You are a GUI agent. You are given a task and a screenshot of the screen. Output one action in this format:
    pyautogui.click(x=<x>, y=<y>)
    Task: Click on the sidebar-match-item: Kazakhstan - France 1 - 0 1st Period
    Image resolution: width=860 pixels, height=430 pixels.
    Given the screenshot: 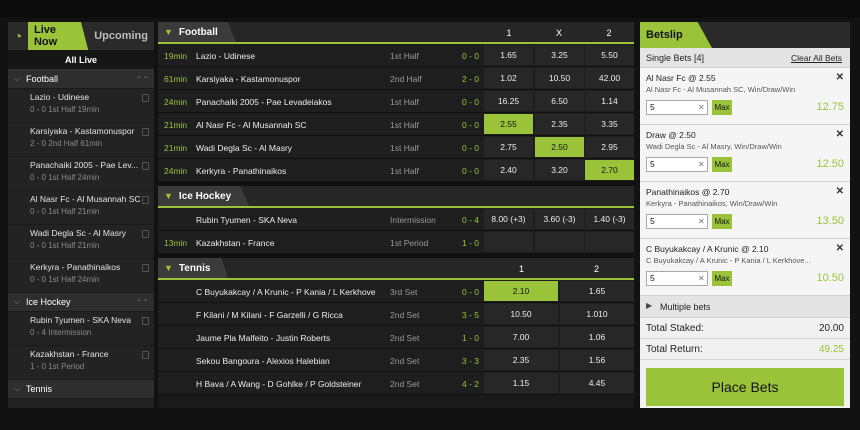 What is the action you would take?
    pyautogui.click(x=81, y=363)
    